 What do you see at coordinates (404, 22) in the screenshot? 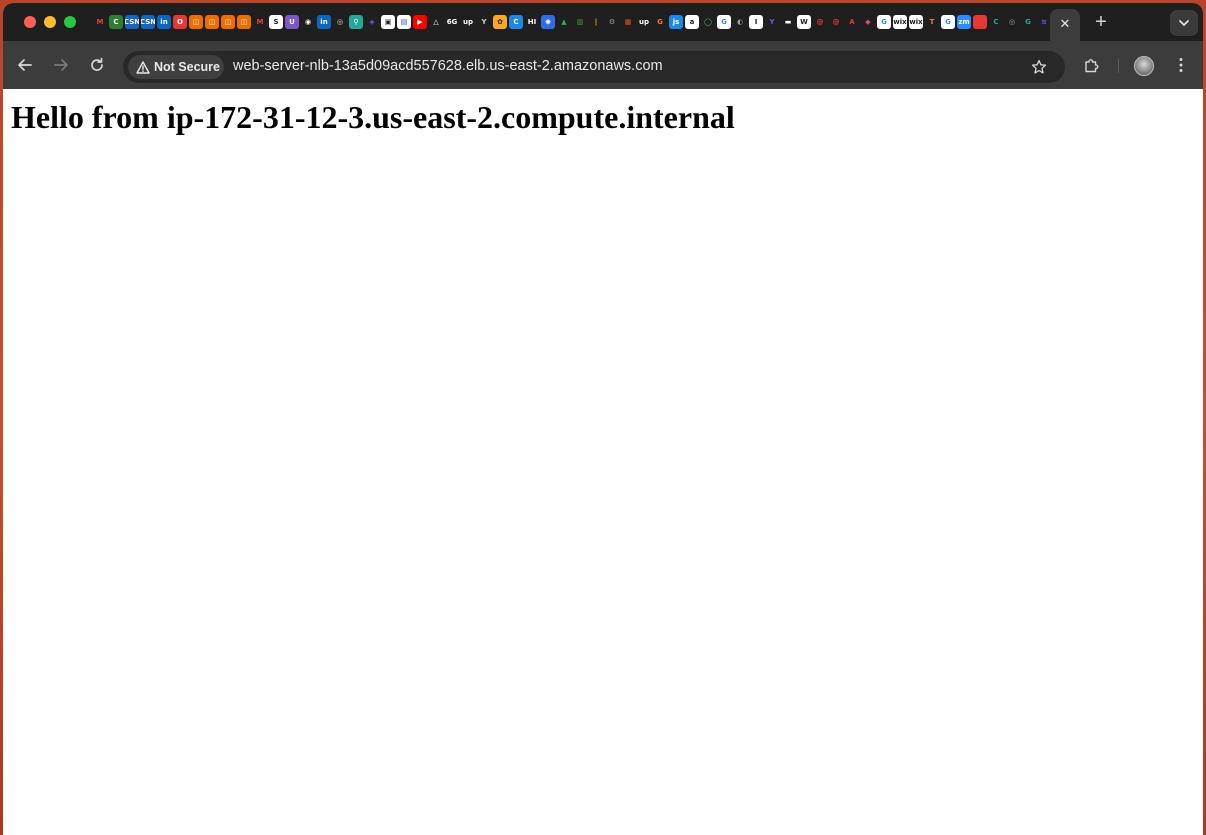
I see `screen-icon: ▤` at bounding box center [404, 22].